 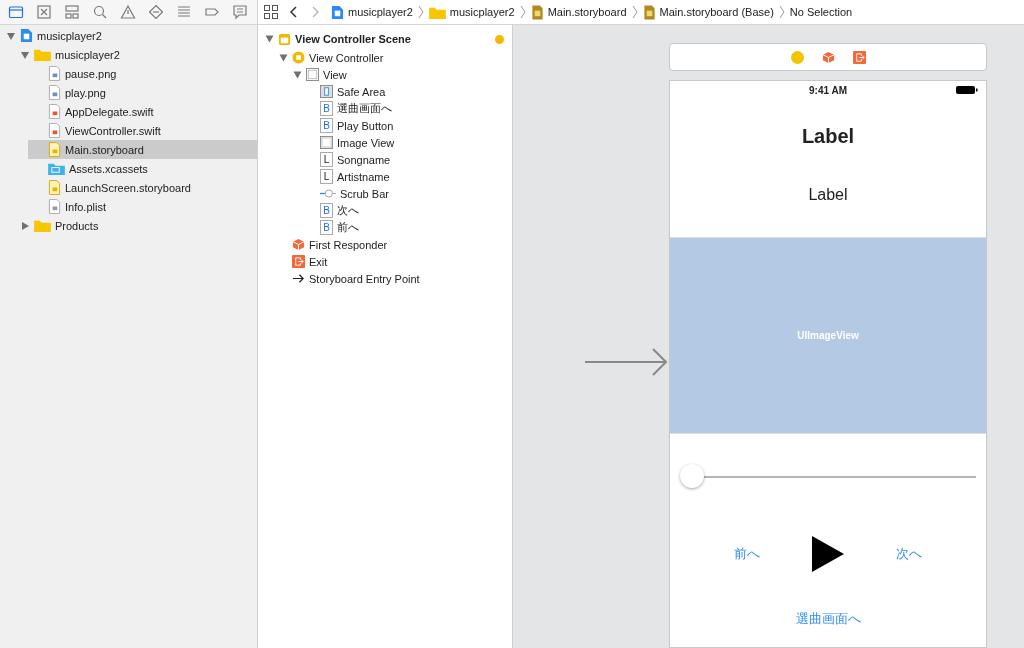 What do you see at coordinates (142, 187) in the screenshot?
I see `file-tree-item: LaunchScreen.storyboard` at bounding box center [142, 187].